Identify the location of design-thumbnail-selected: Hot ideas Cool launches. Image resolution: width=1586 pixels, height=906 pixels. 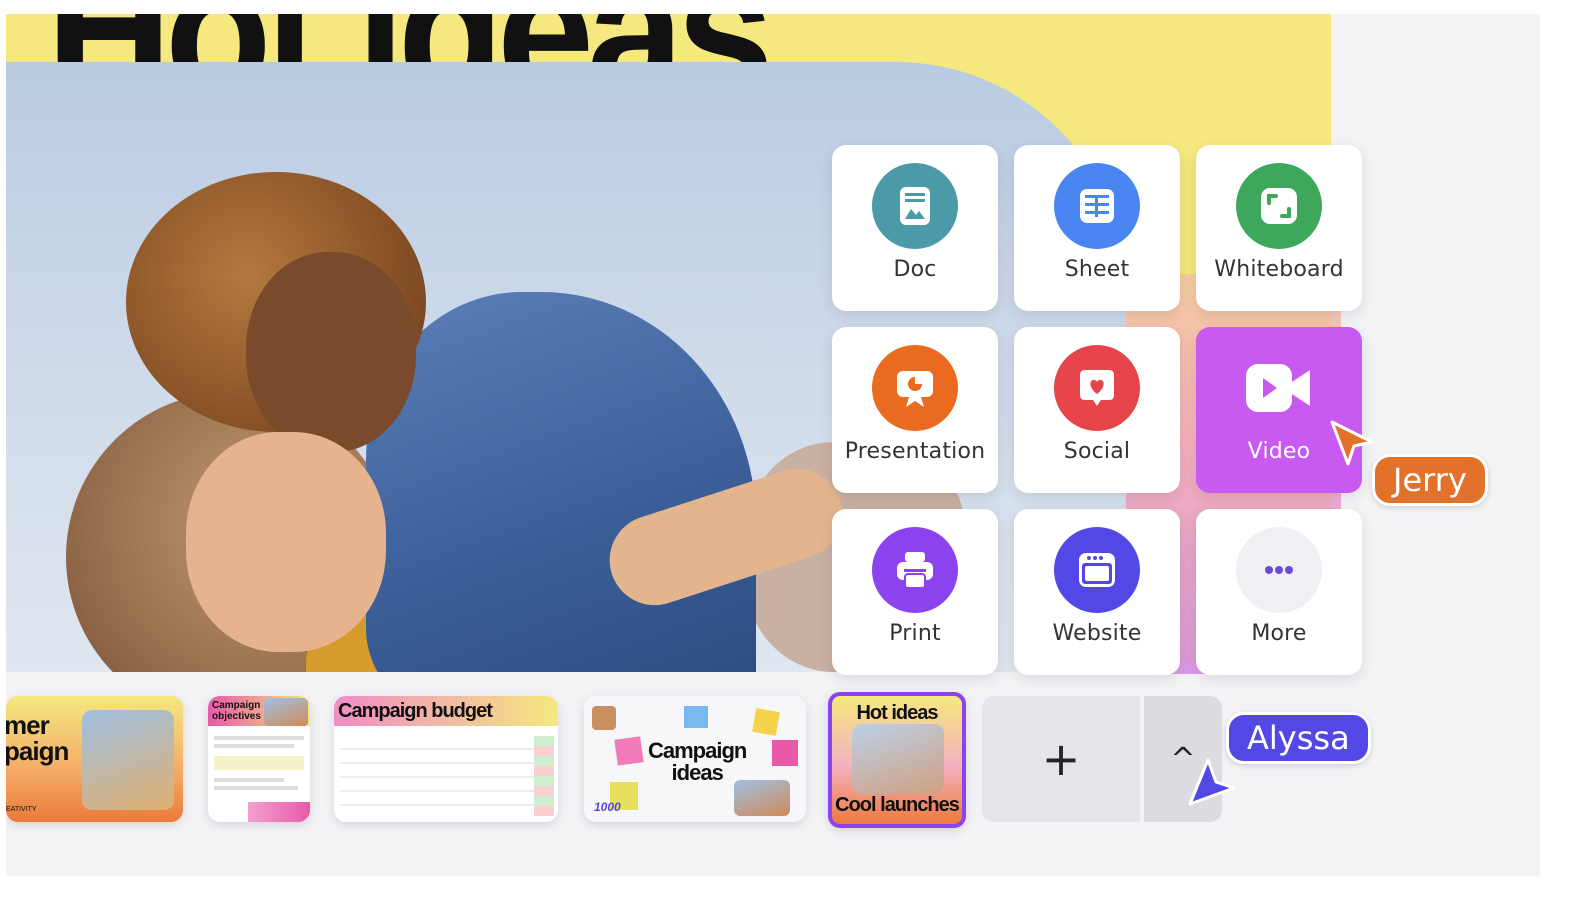
(897, 760).